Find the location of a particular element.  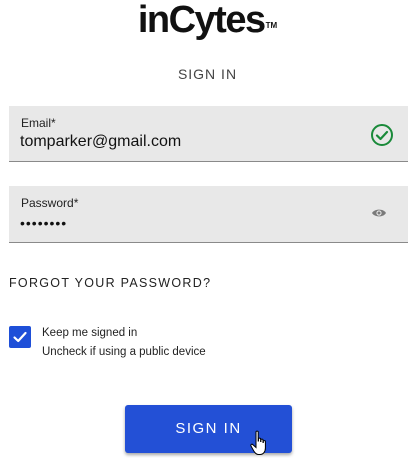

brand-logo: inCytesTM is located at coordinates (207, 20).